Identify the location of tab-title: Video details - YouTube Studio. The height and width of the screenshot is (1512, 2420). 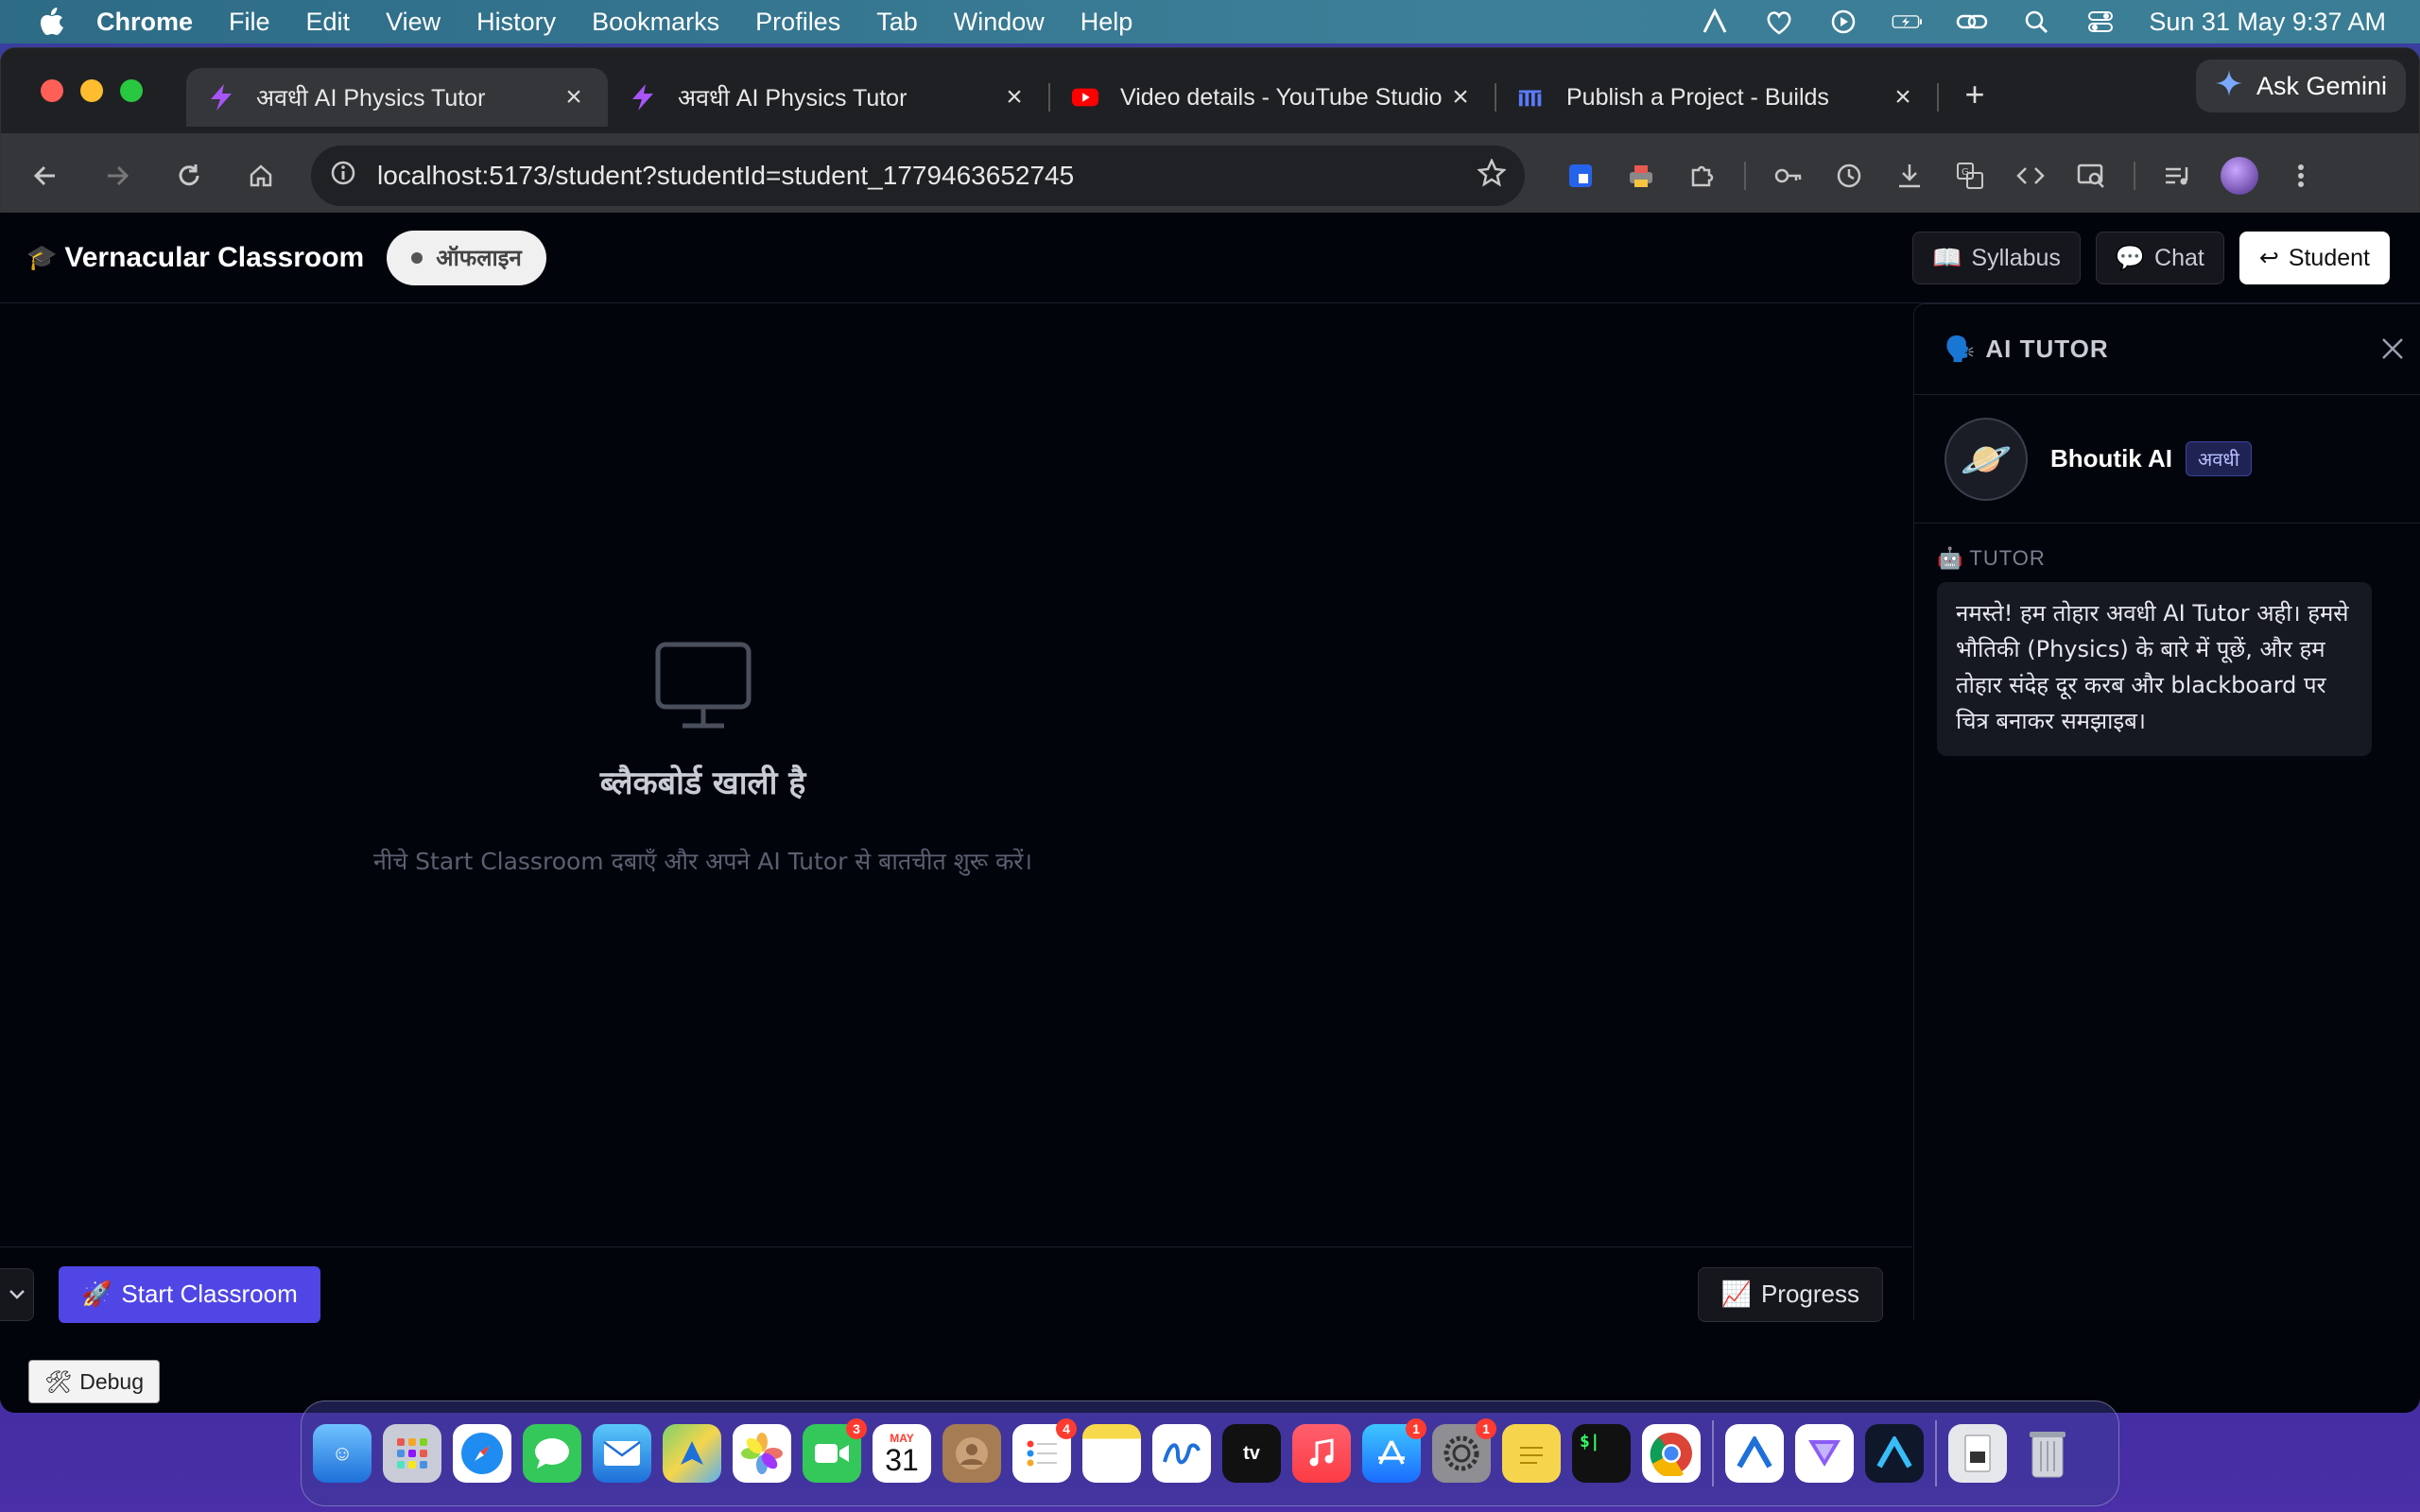
(1281, 97).